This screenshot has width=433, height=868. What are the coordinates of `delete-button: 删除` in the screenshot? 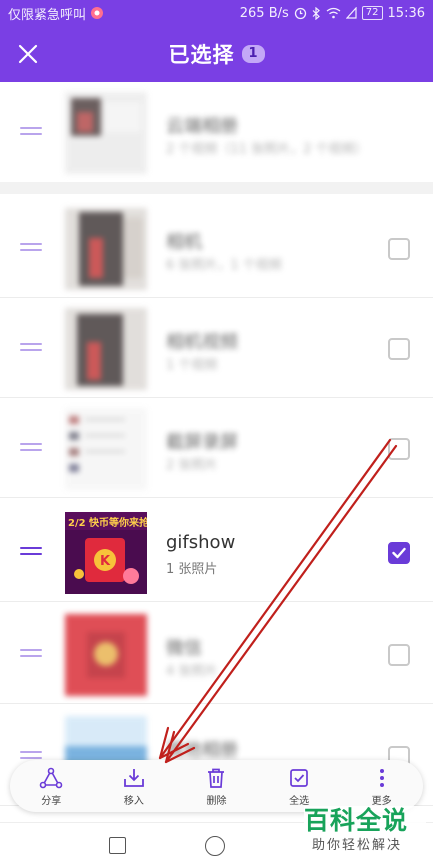 It's located at (216, 786).